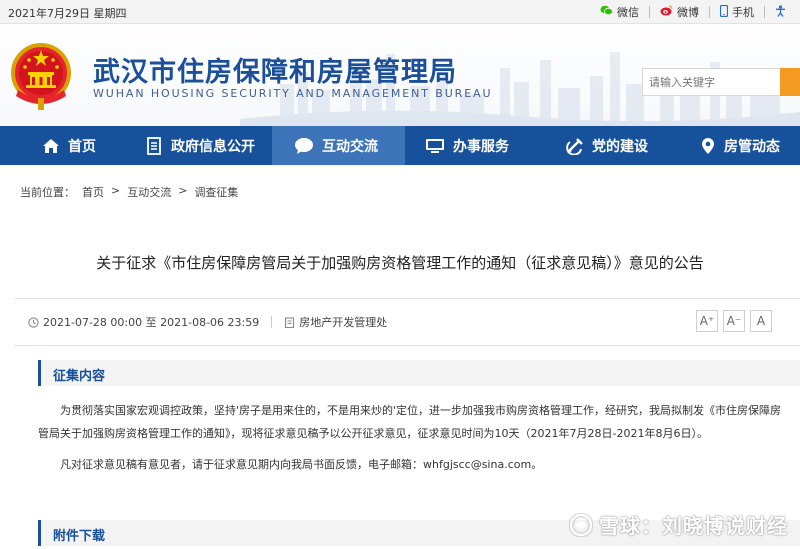 The image size is (800, 549). I want to click on main-nav: 首页 政府信息公开 互动交流 办事服务 党的建设 房管动态, so click(400, 145).